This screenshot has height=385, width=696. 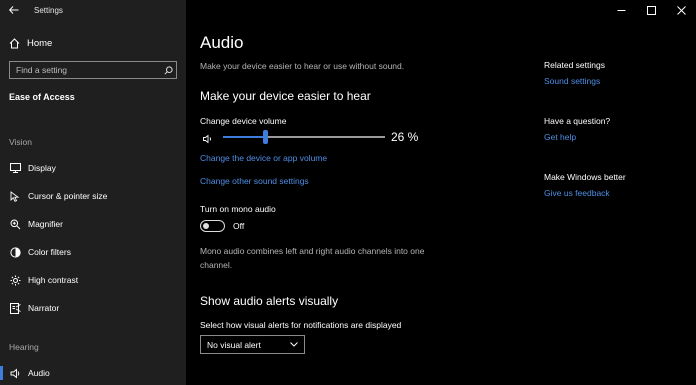 What do you see at coordinates (44, 308) in the screenshot?
I see `sidebar-item-label: Narrator` at bounding box center [44, 308].